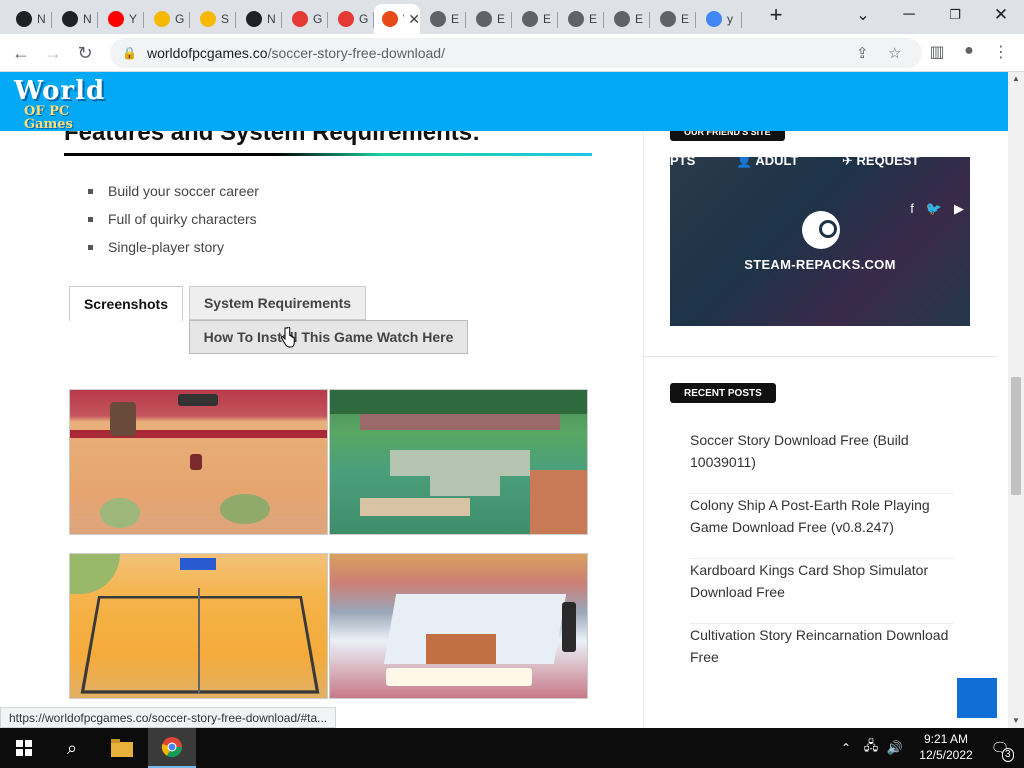  Describe the element at coordinates (414, 19) in the screenshot. I see `close-tab-icon: ✕` at that location.